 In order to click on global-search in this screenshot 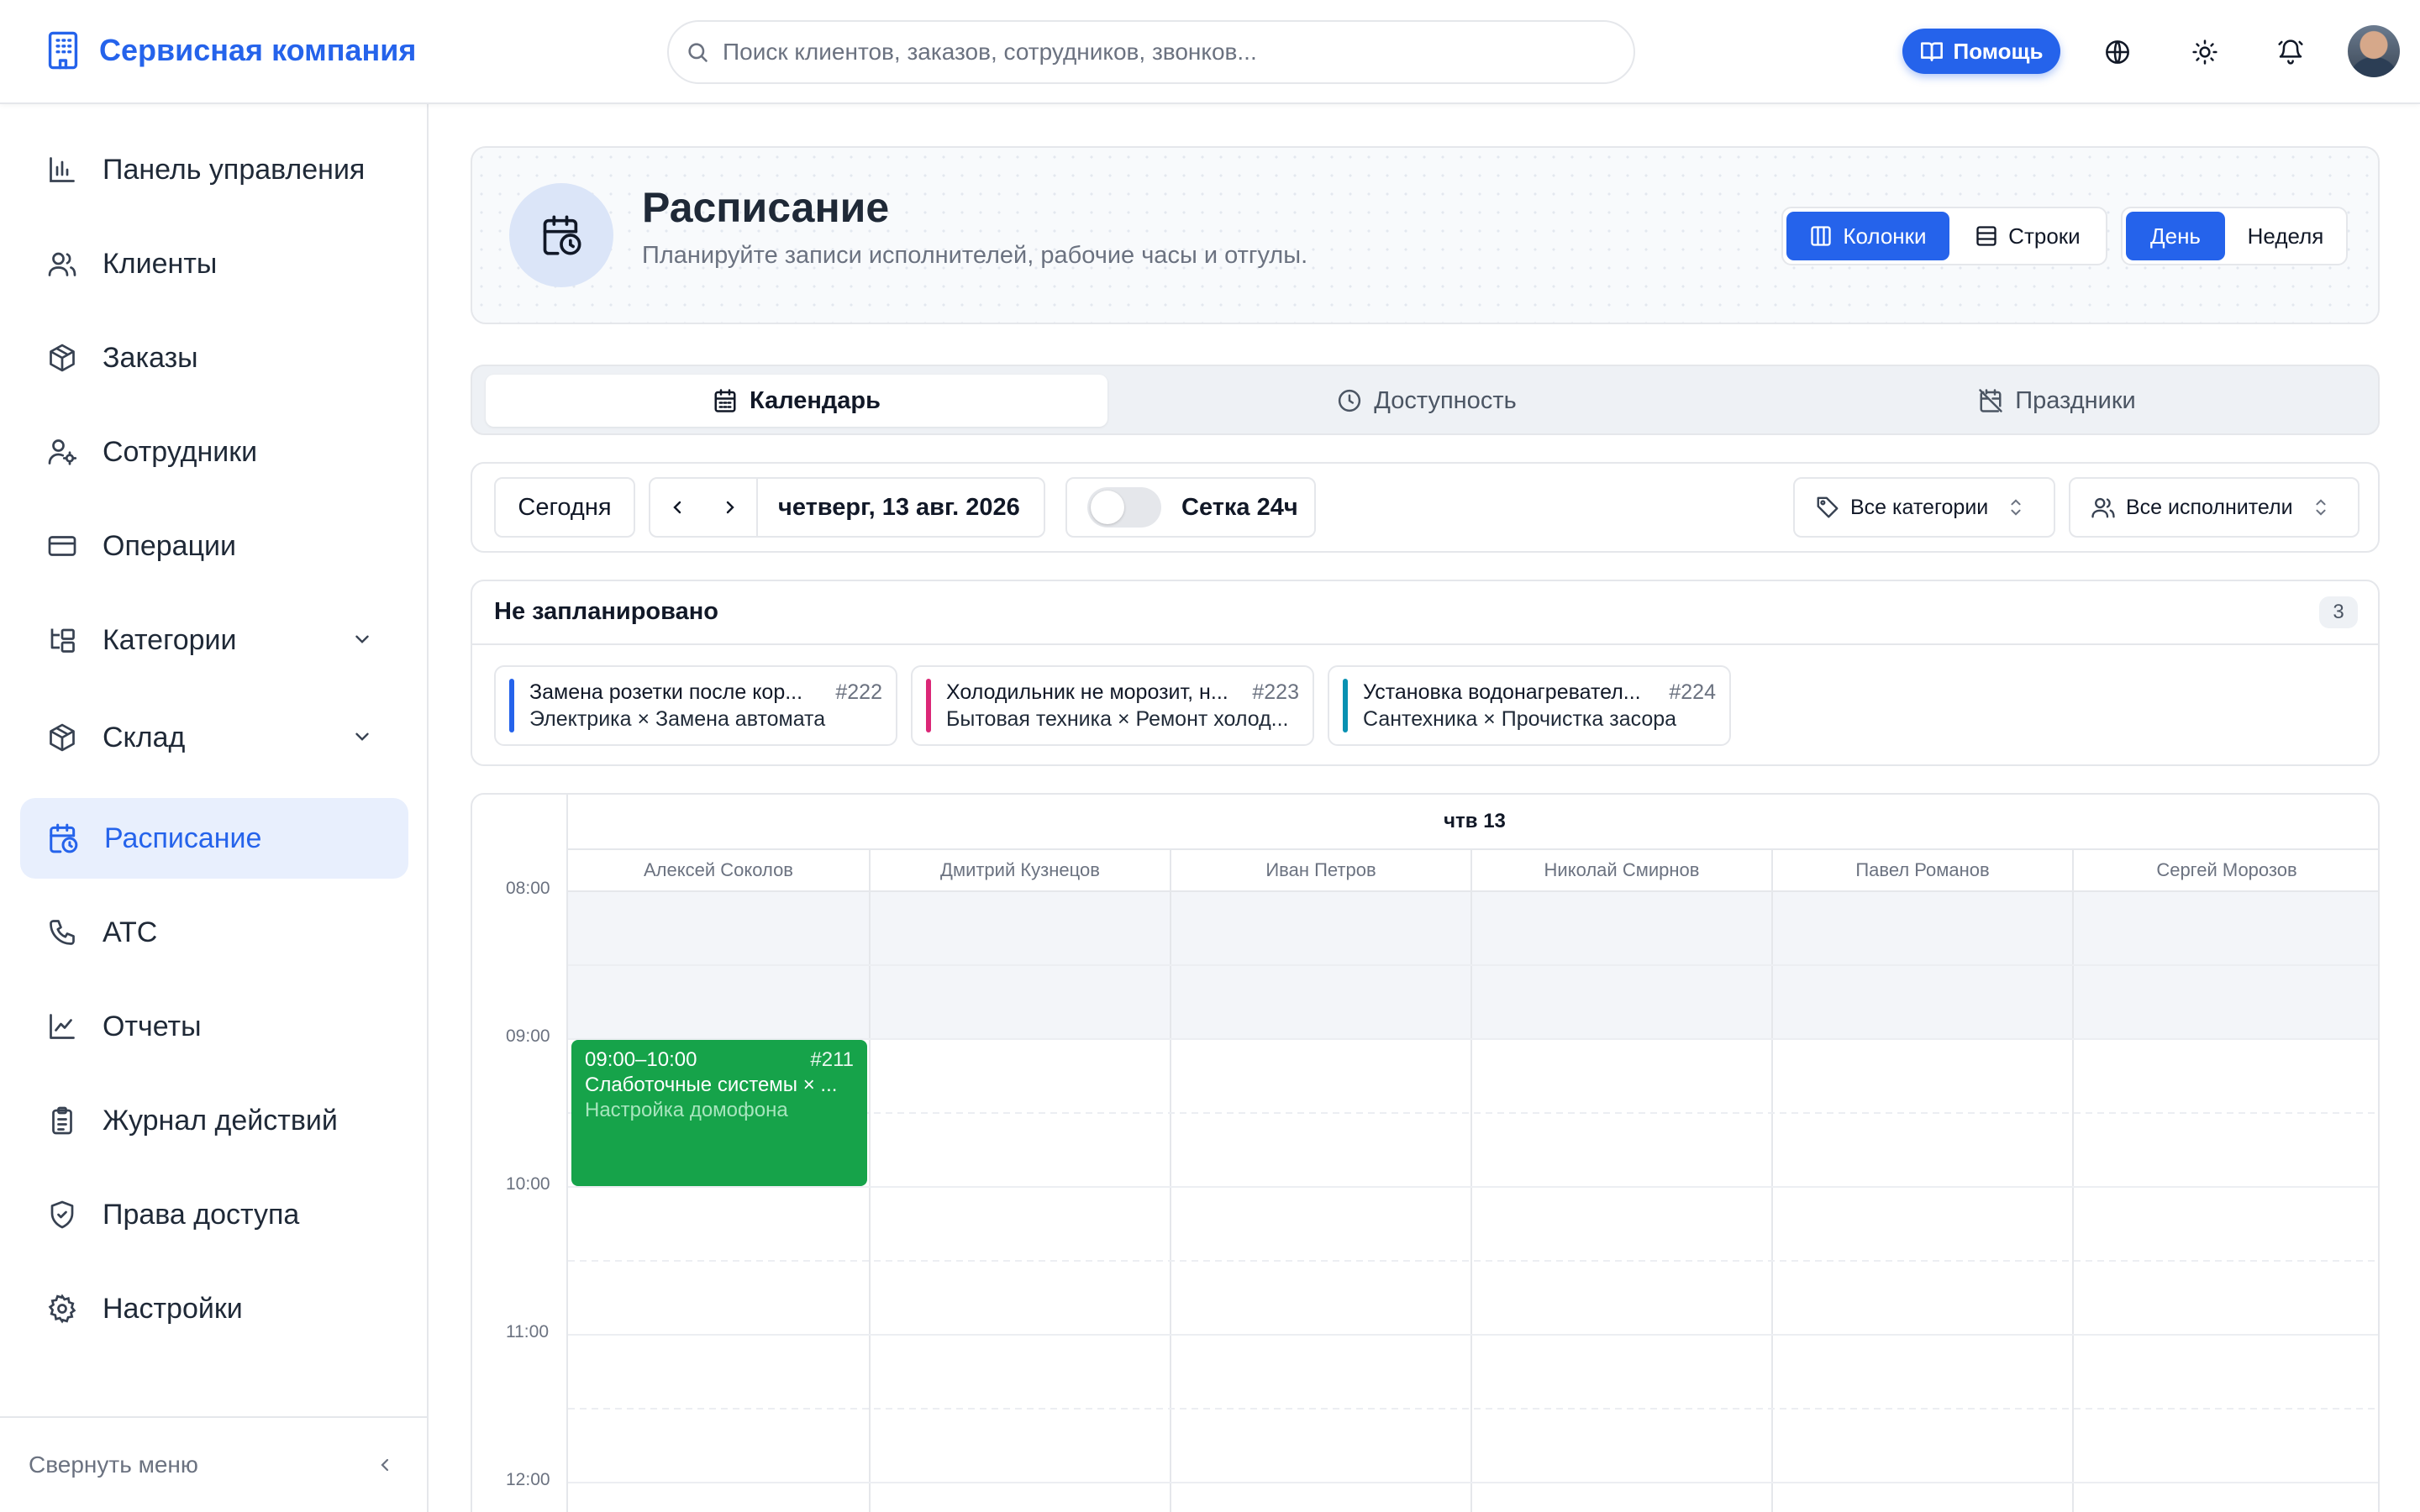, I will do `click(1151, 52)`.